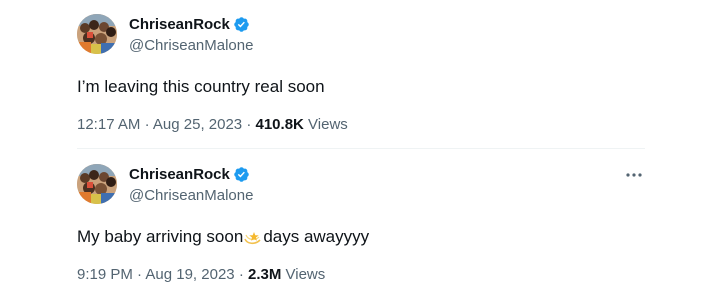  What do you see at coordinates (316, 236) in the screenshot?
I see `tweet-text-content-continued: days awayyyy` at bounding box center [316, 236].